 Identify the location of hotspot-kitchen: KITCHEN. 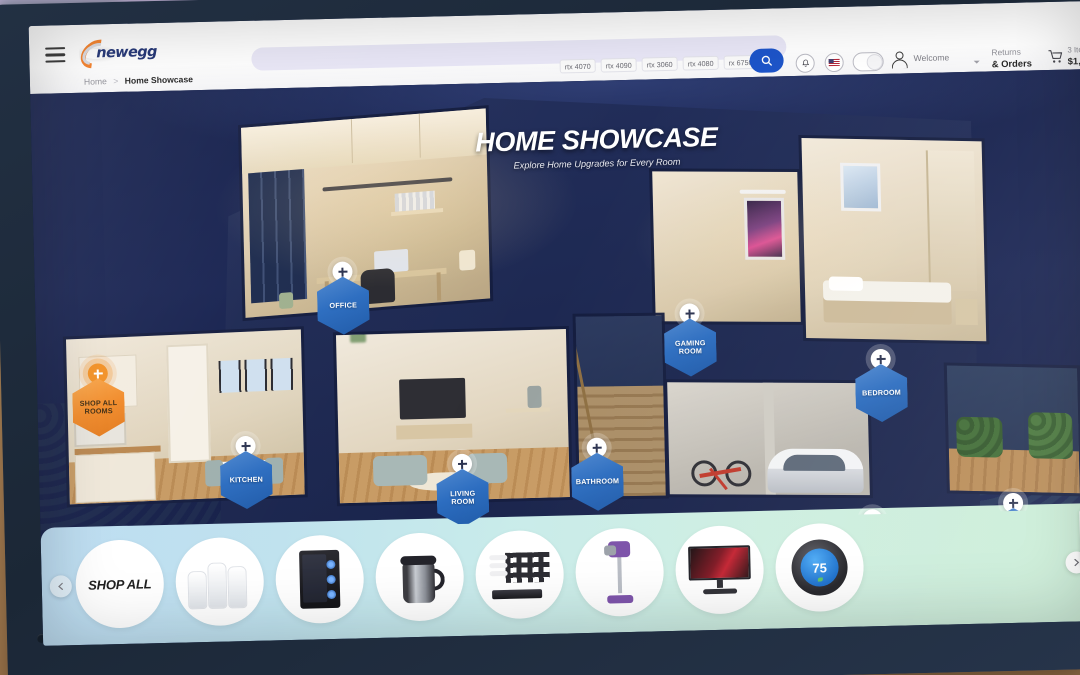
(246, 472).